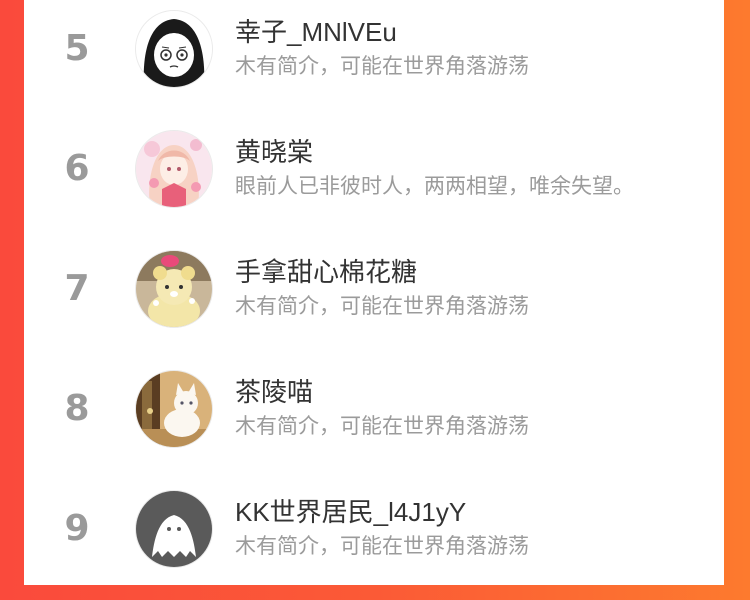 Image resolution: width=750 pixels, height=600 pixels. I want to click on user-name: KK世界居民_l4J1yY, so click(350, 510).